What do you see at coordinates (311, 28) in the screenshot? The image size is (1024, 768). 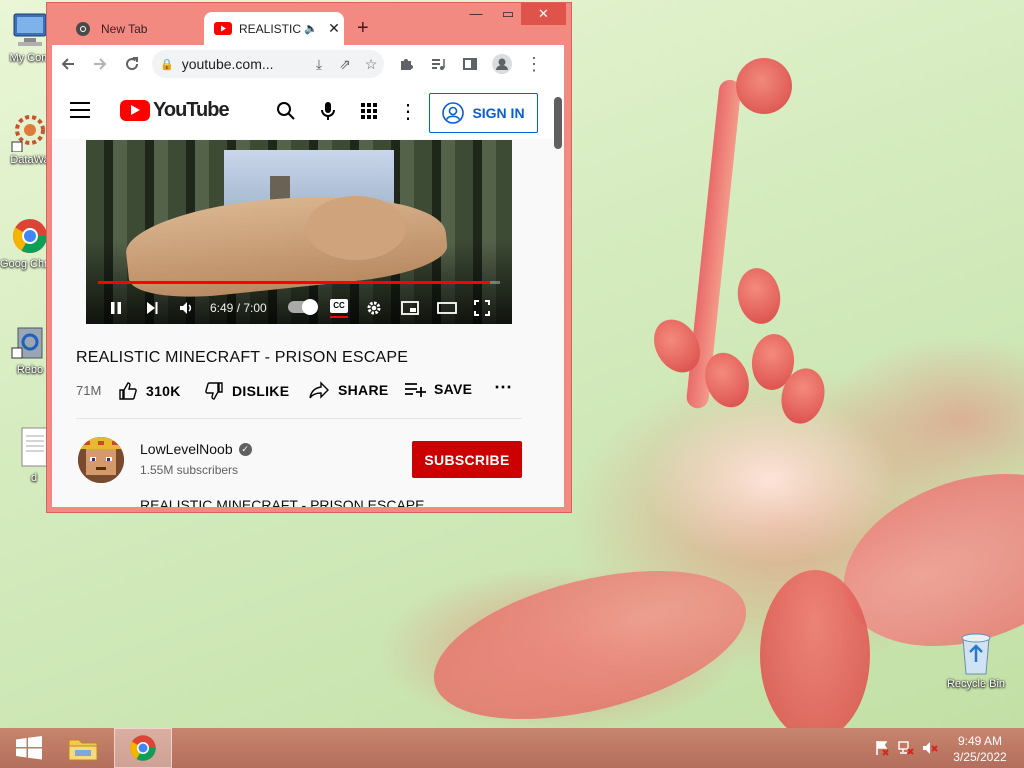 I see `speaker-icon: 🔈` at bounding box center [311, 28].